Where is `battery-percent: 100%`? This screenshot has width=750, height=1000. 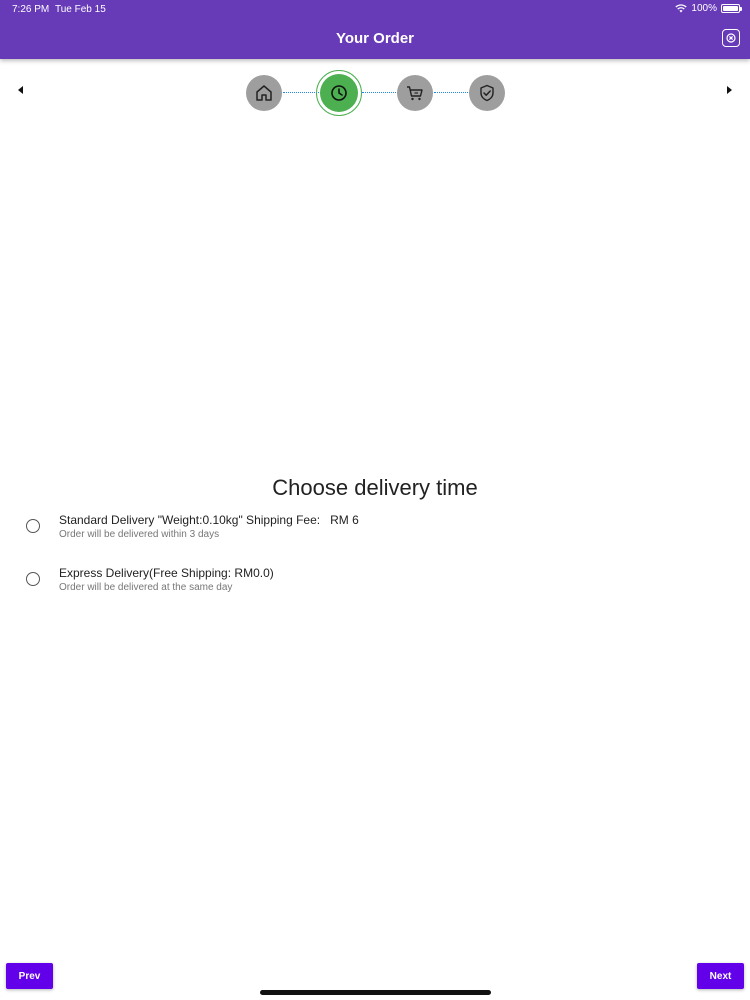
battery-percent: 100% is located at coordinates (704, 8).